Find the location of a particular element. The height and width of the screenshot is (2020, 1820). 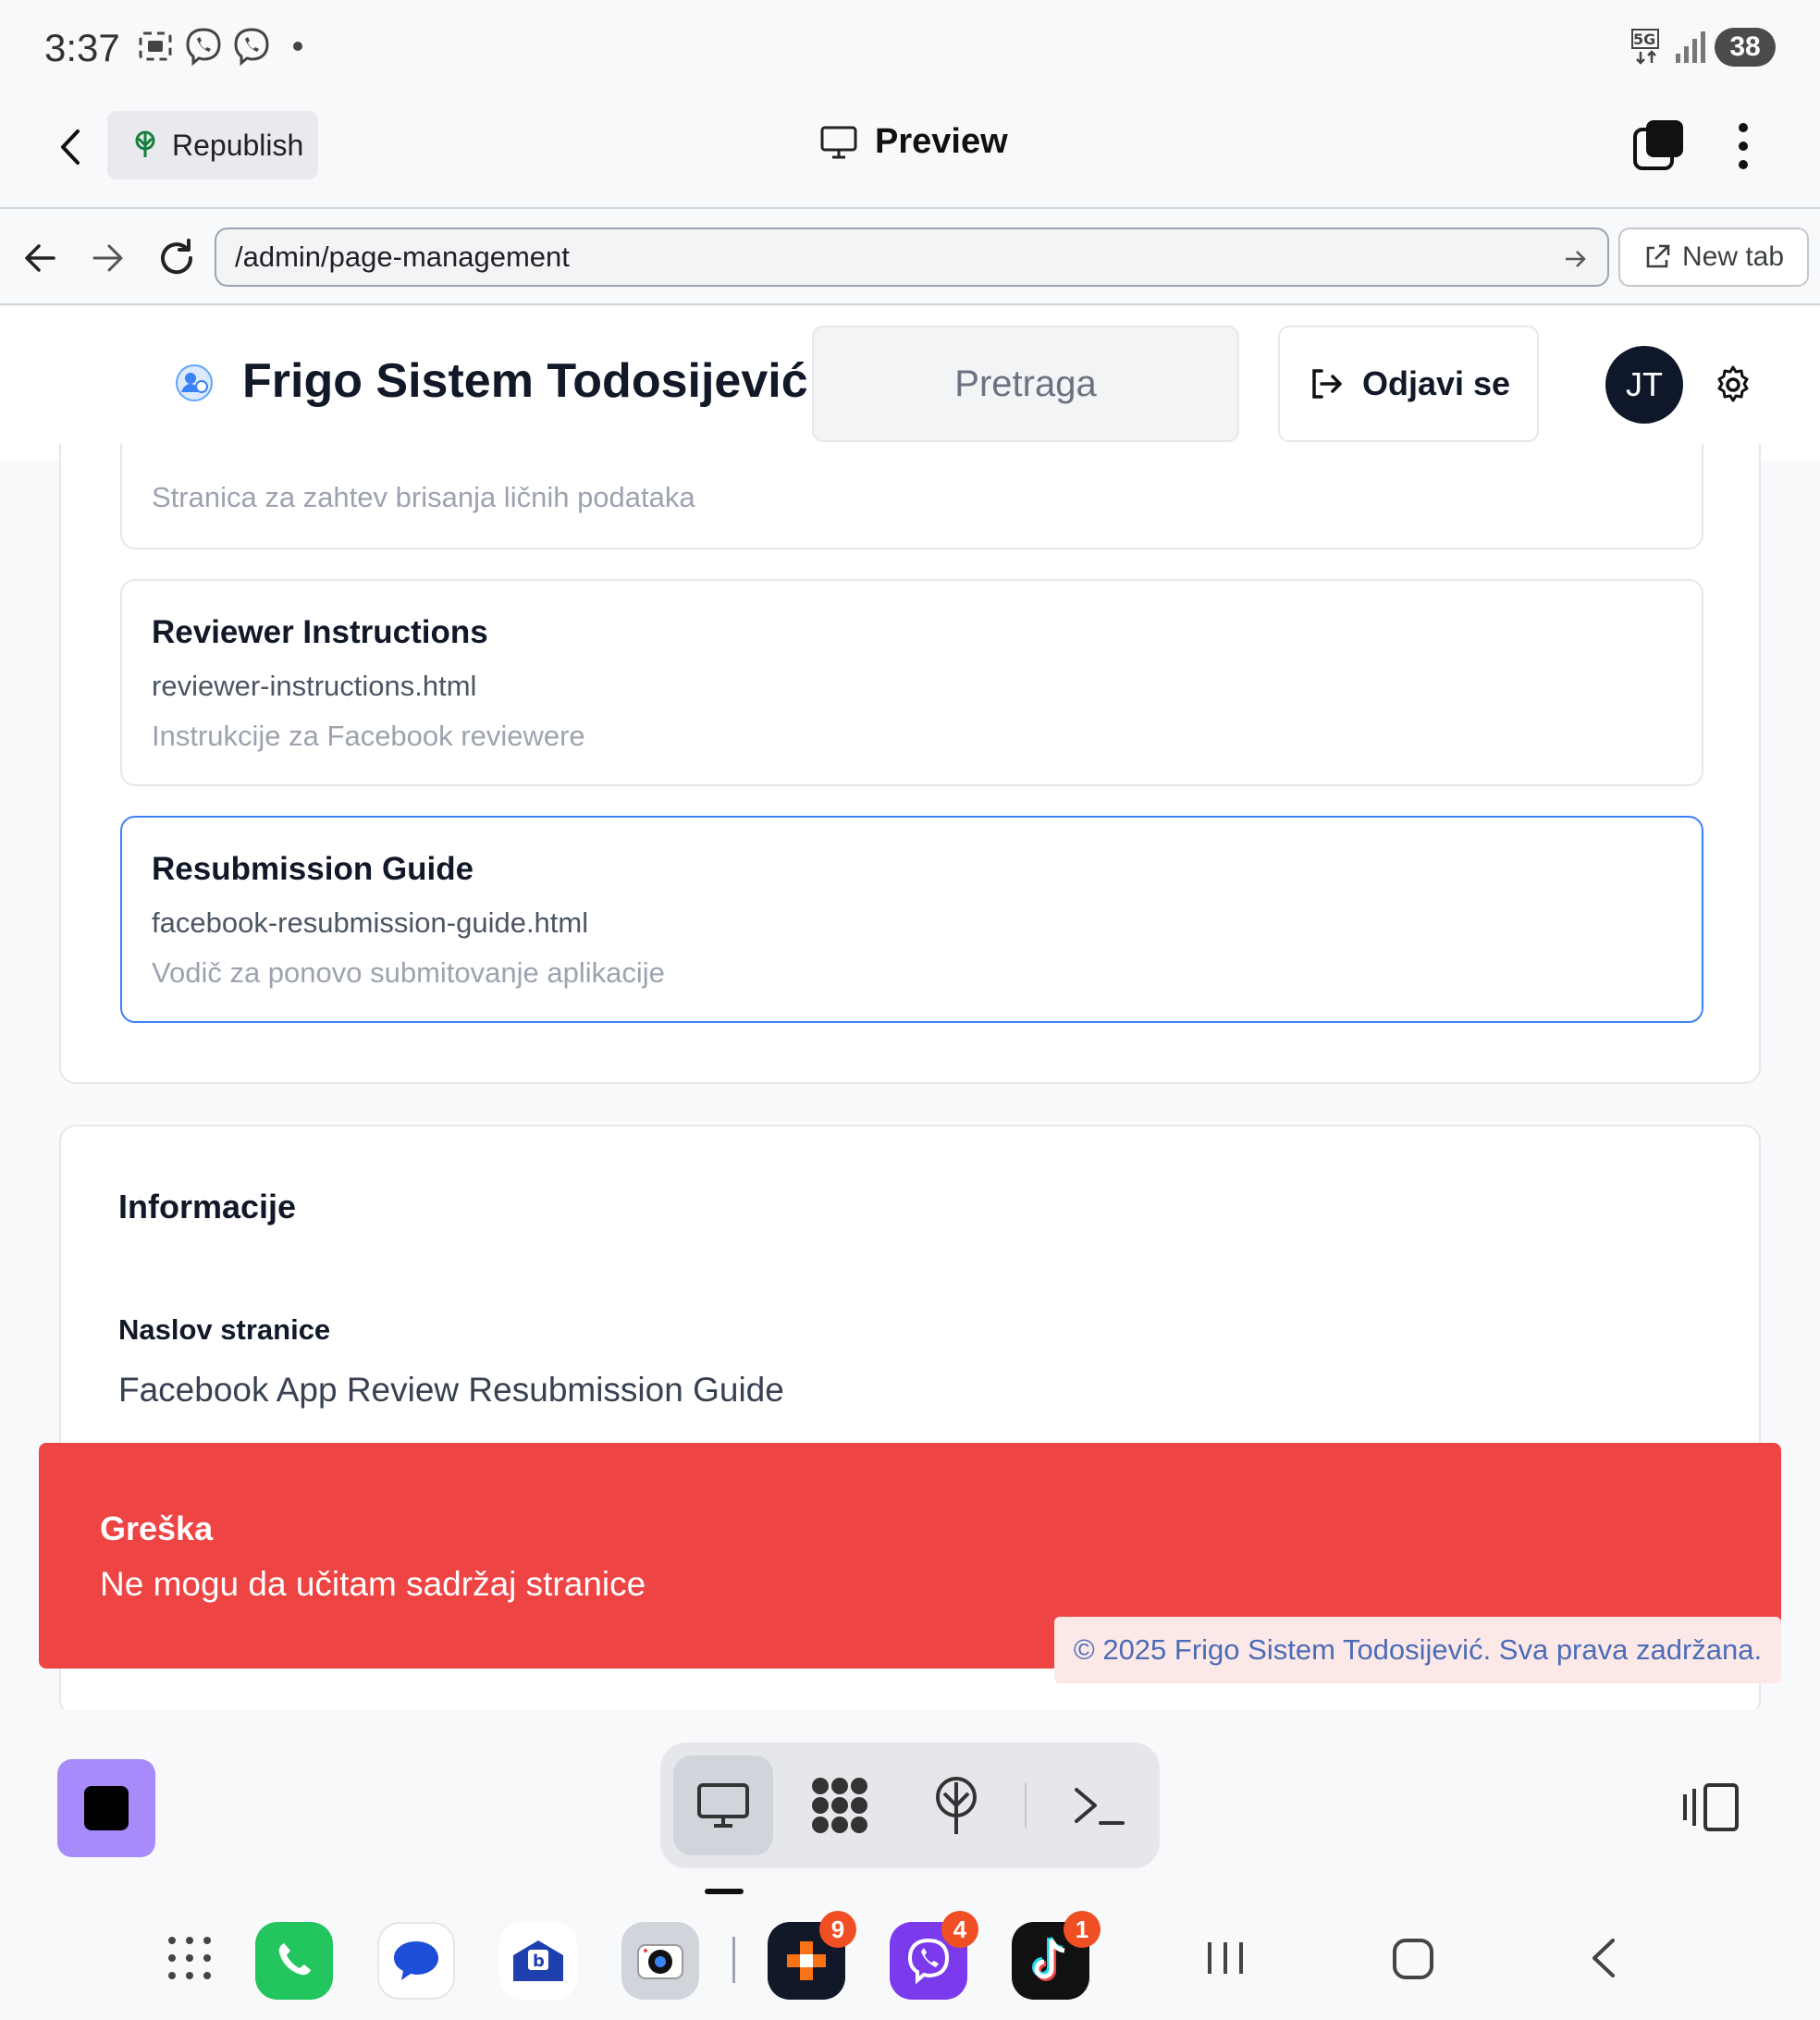

logout-icon is located at coordinates (1327, 384).